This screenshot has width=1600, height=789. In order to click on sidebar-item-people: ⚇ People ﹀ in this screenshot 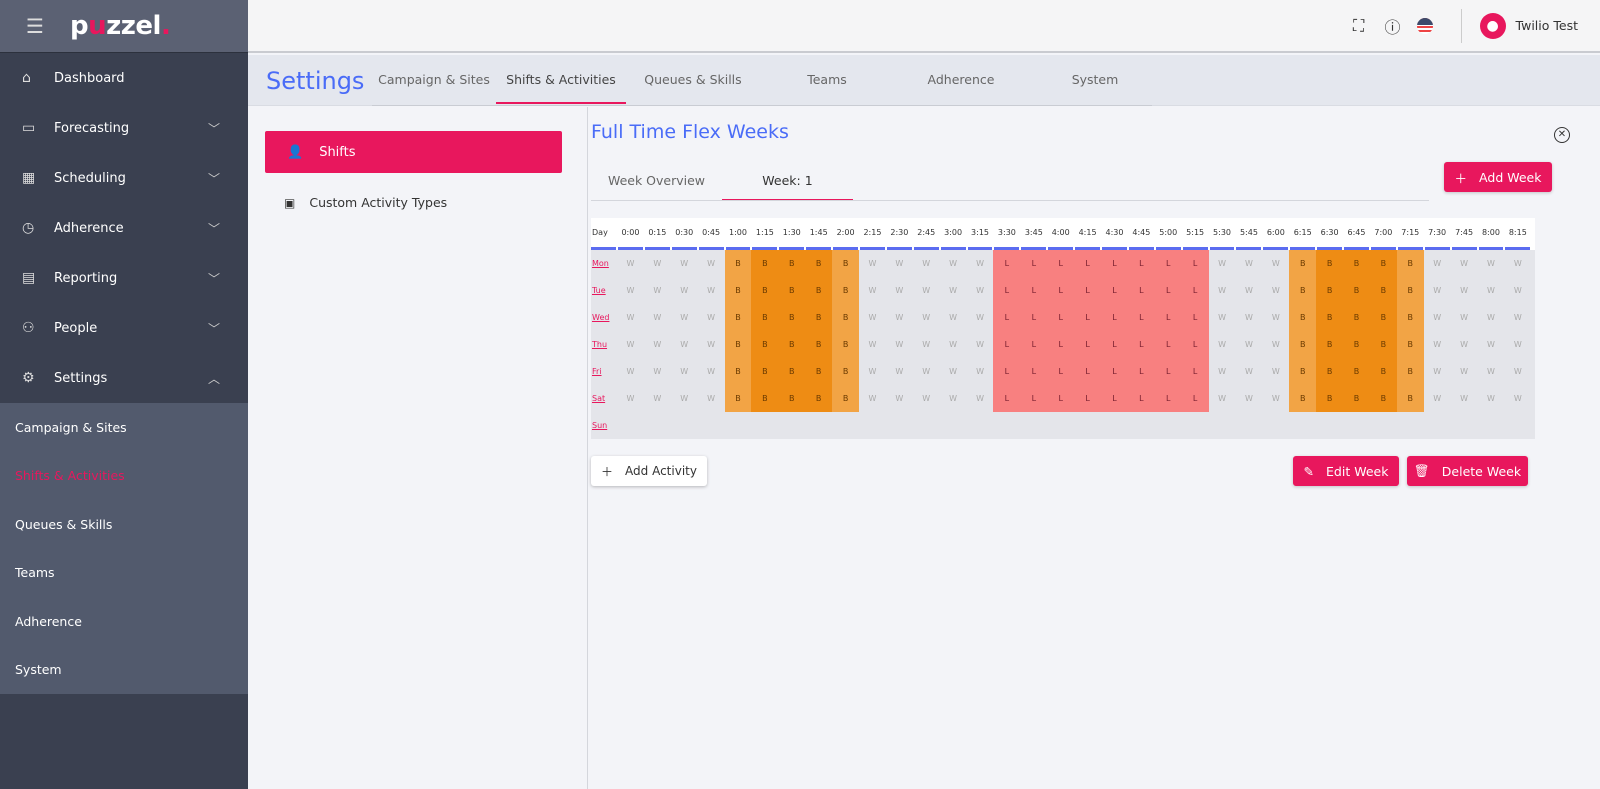, I will do `click(124, 328)`.